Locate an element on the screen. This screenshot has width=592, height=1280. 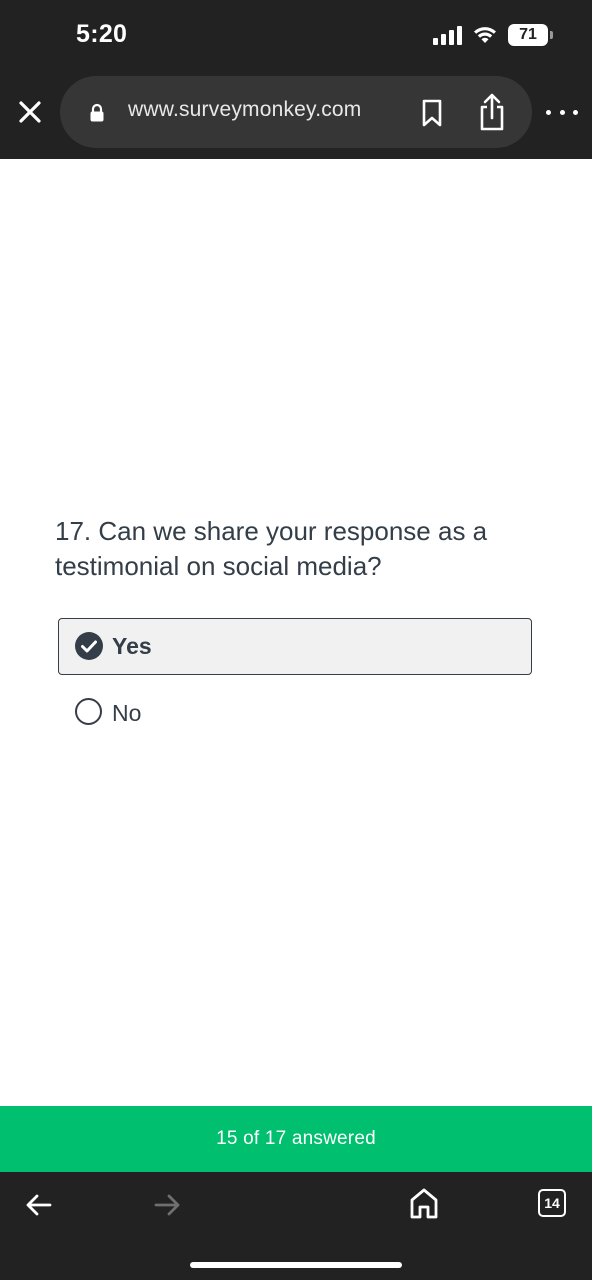
option-label: No is located at coordinates (127, 713).